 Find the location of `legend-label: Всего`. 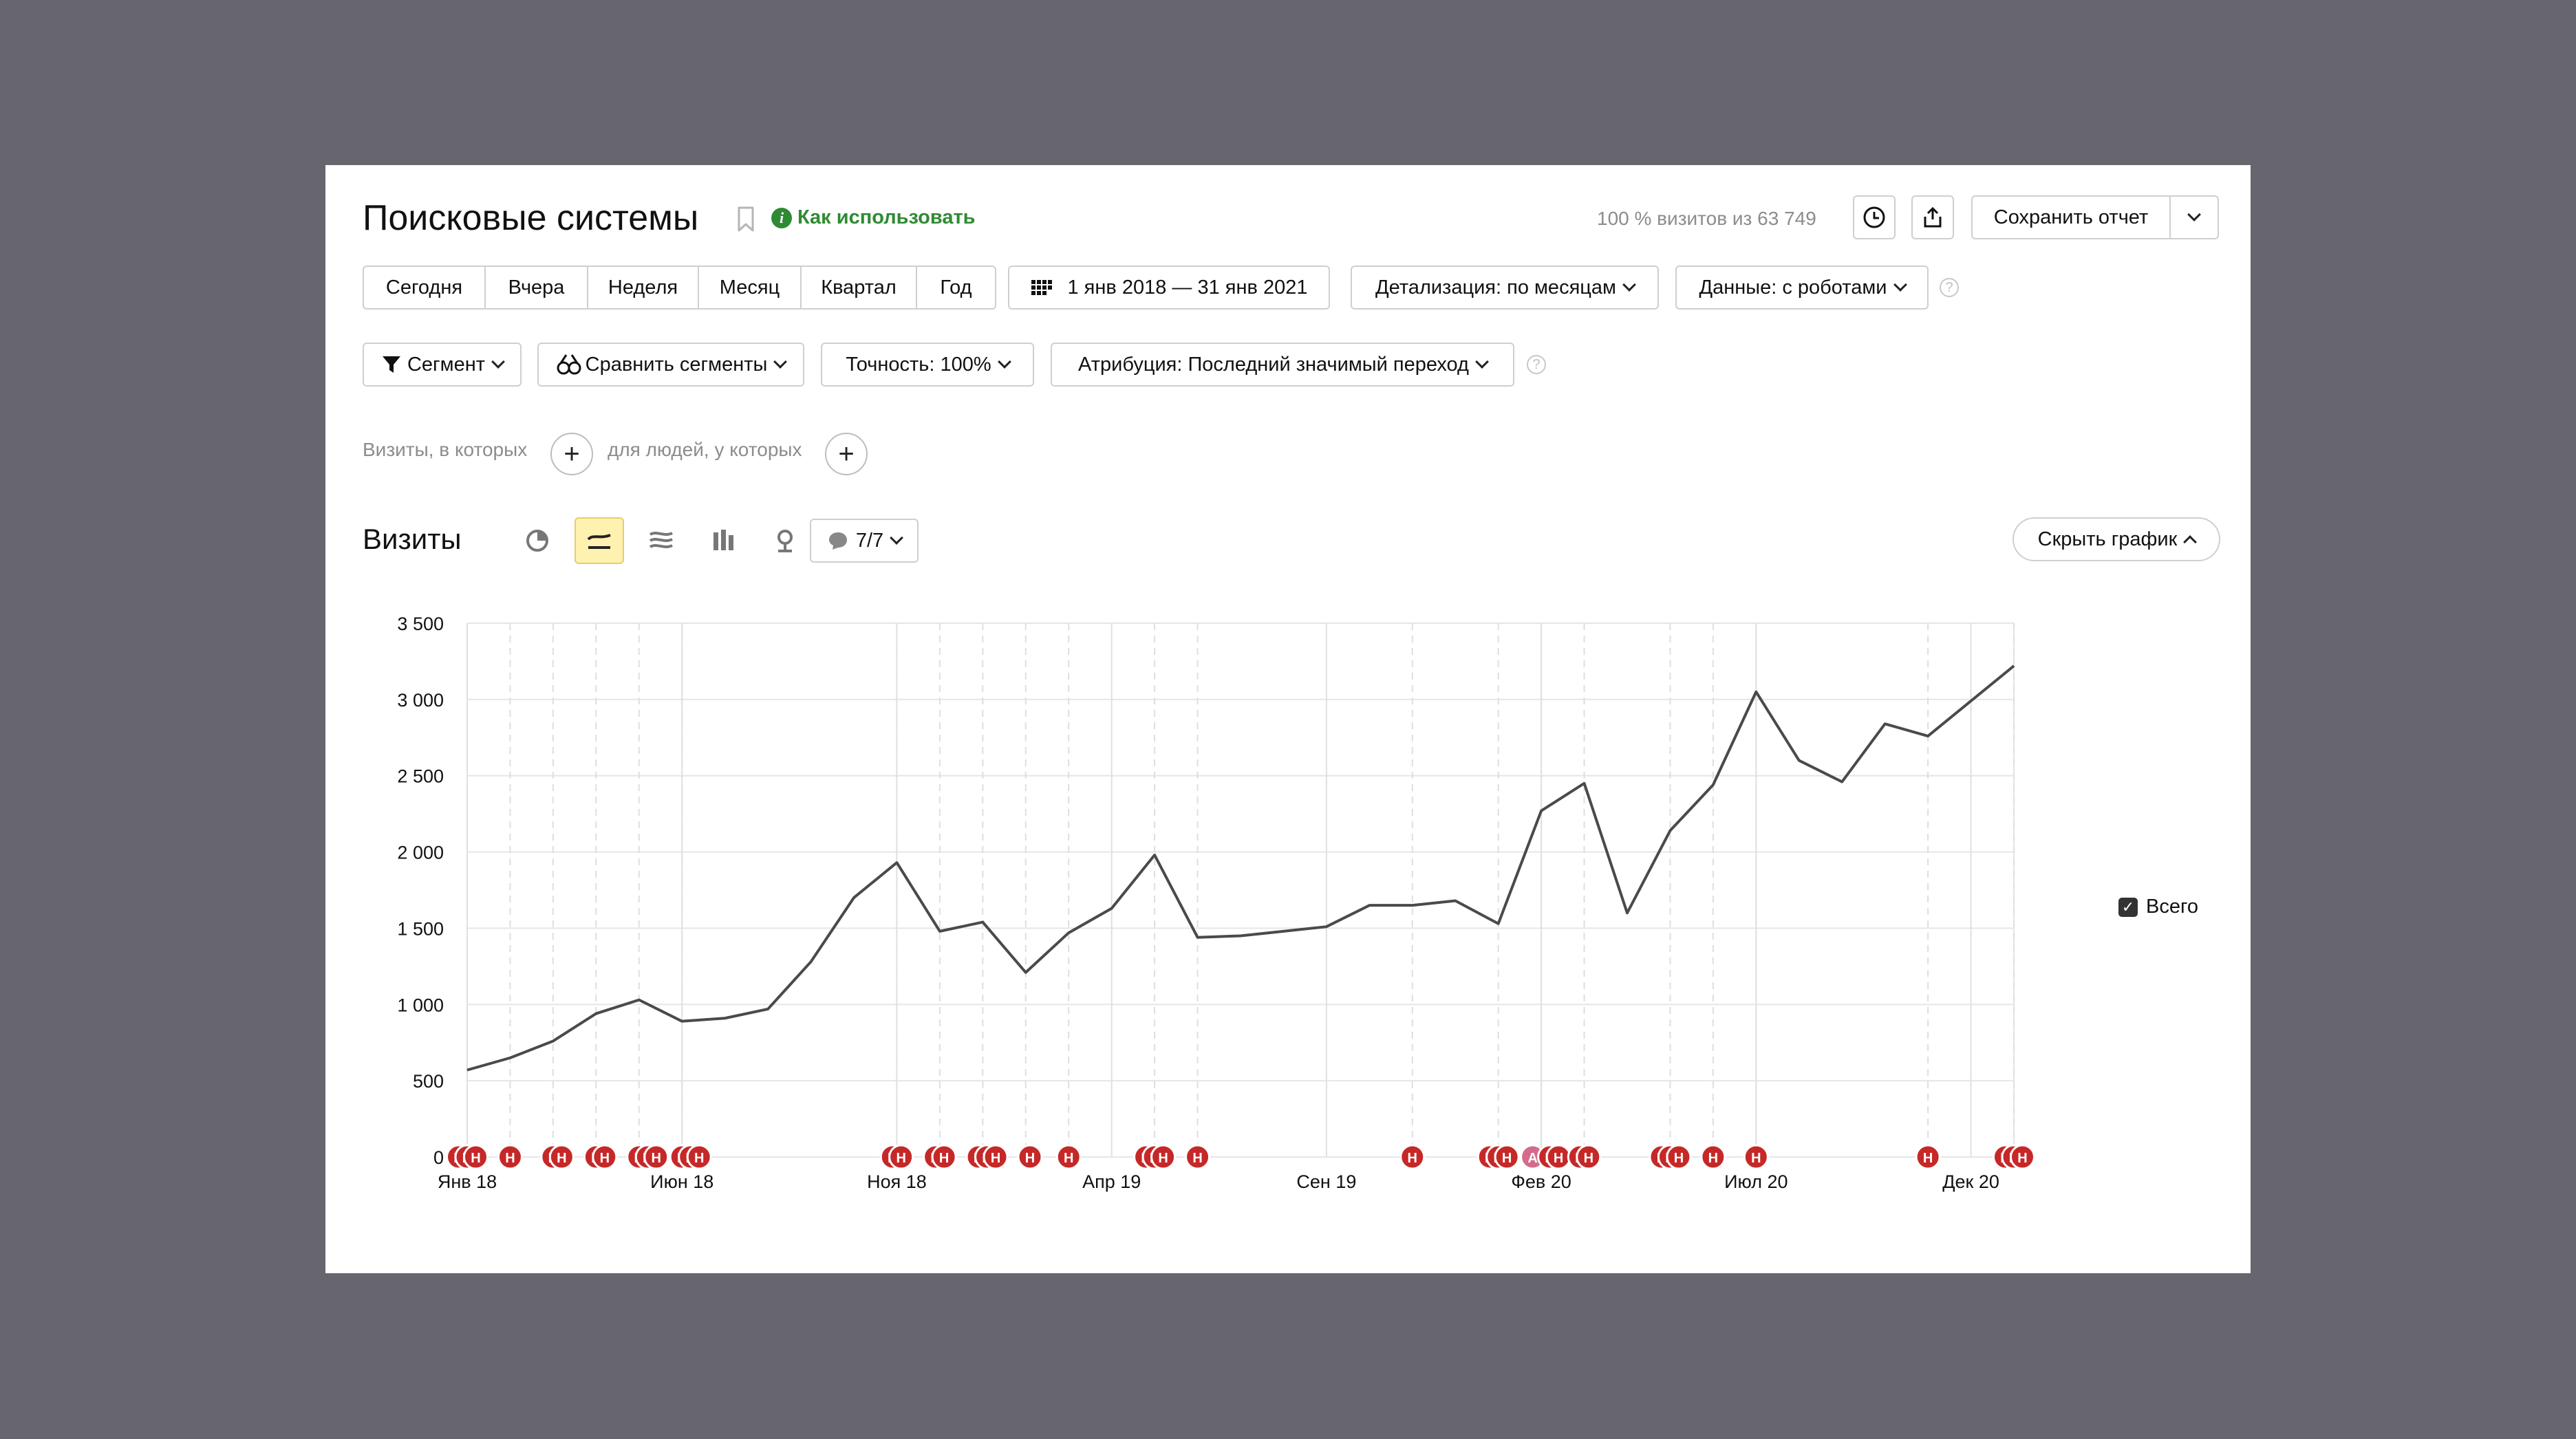

legend-label: Всего is located at coordinates (2172, 907).